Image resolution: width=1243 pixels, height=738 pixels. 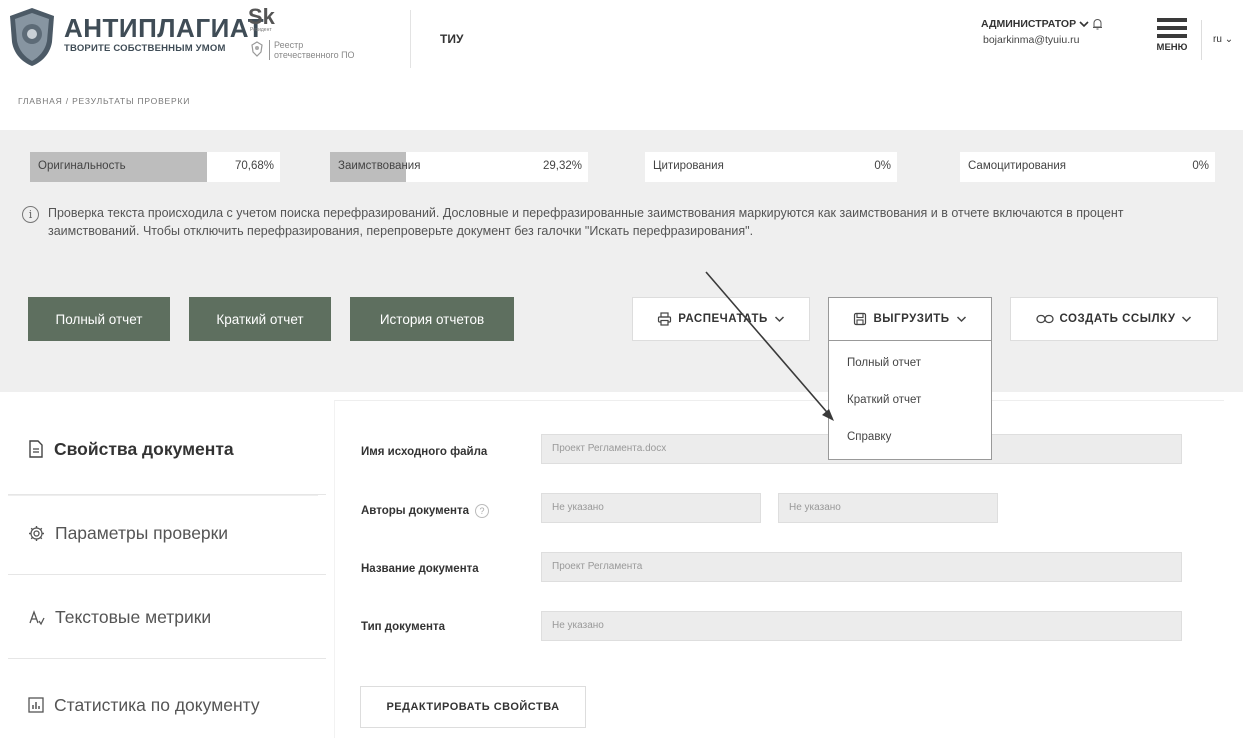 What do you see at coordinates (860, 319) in the screenshot?
I see `save-icon` at bounding box center [860, 319].